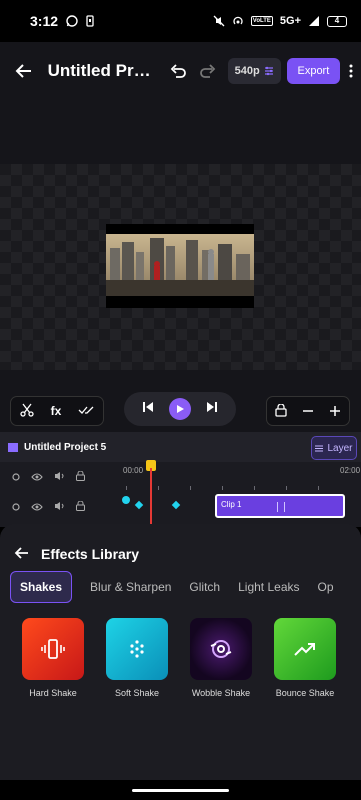  Describe the element at coordinates (180, 21) in the screenshot. I see `status-bar: 3:12 VoLTE 5G+ 4` at that location.